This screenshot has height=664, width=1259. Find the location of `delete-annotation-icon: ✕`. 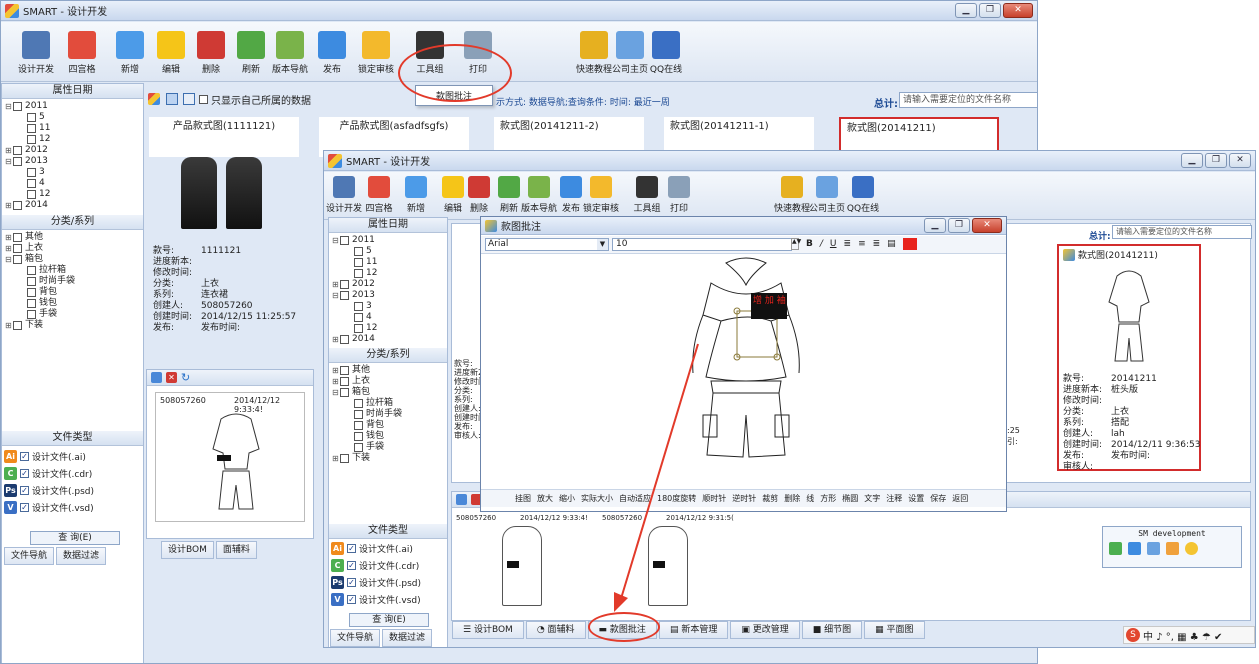

delete-annotation-icon: ✕ is located at coordinates (171, 377).